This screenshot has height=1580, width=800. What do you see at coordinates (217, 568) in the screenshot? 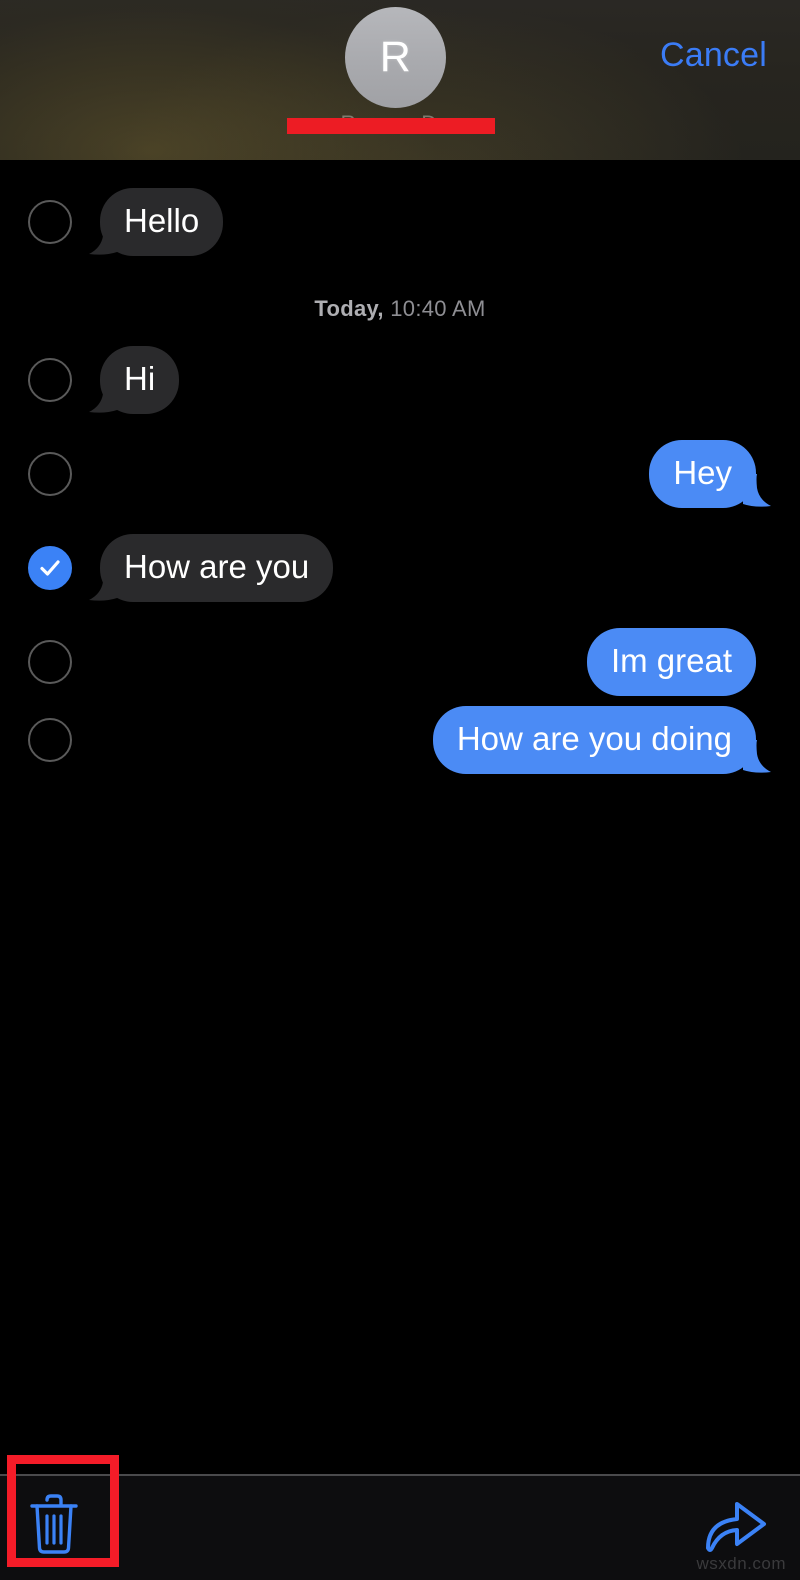
I see `message-bubble: How are you` at bounding box center [217, 568].